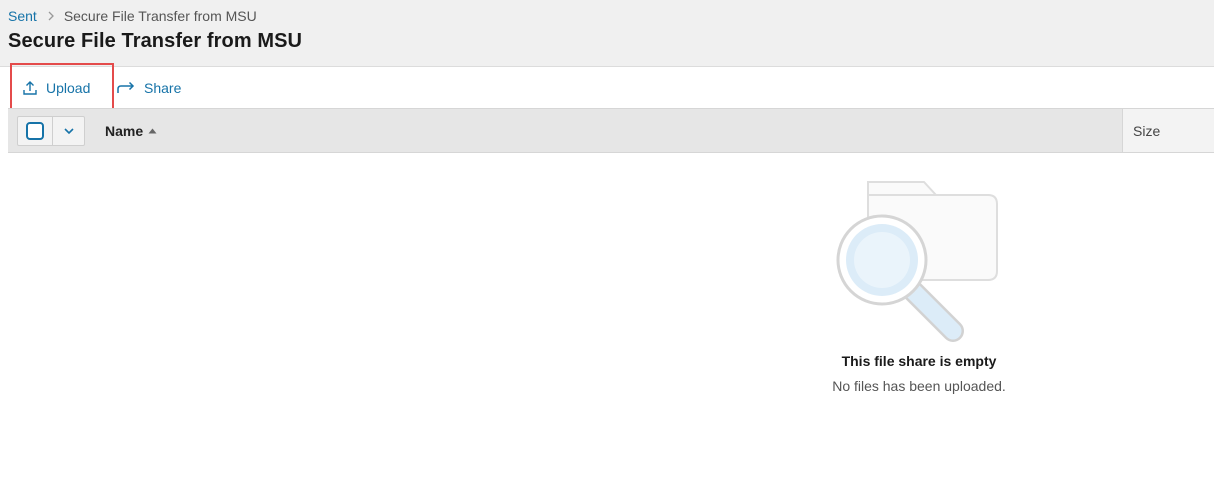  What do you see at coordinates (163, 88) in the screenshot?
I see `share-label: Share` at bounding box center [163, 88].